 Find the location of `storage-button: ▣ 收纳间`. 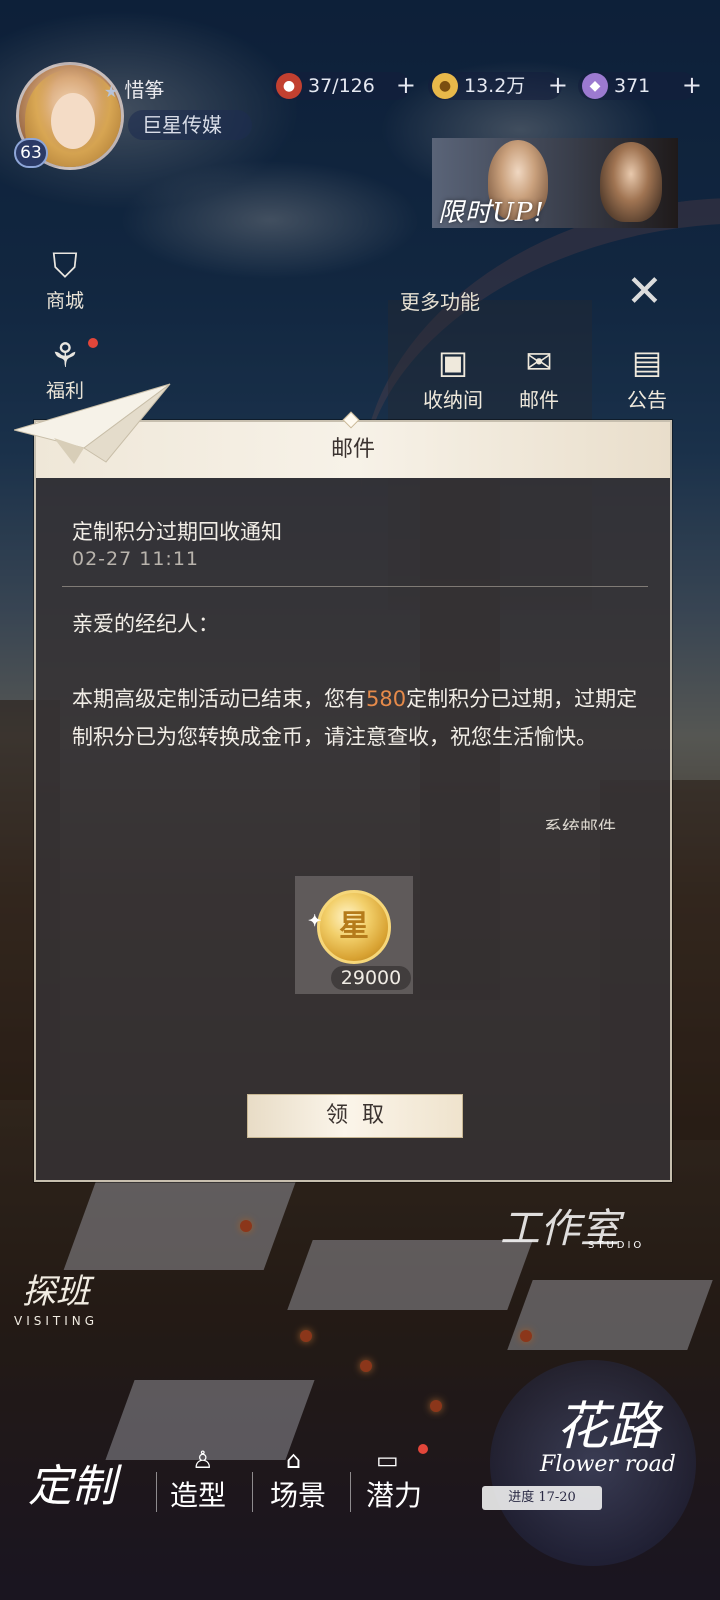

storage-button: ▣ 收纳间 is located at coordinates (453, 376).